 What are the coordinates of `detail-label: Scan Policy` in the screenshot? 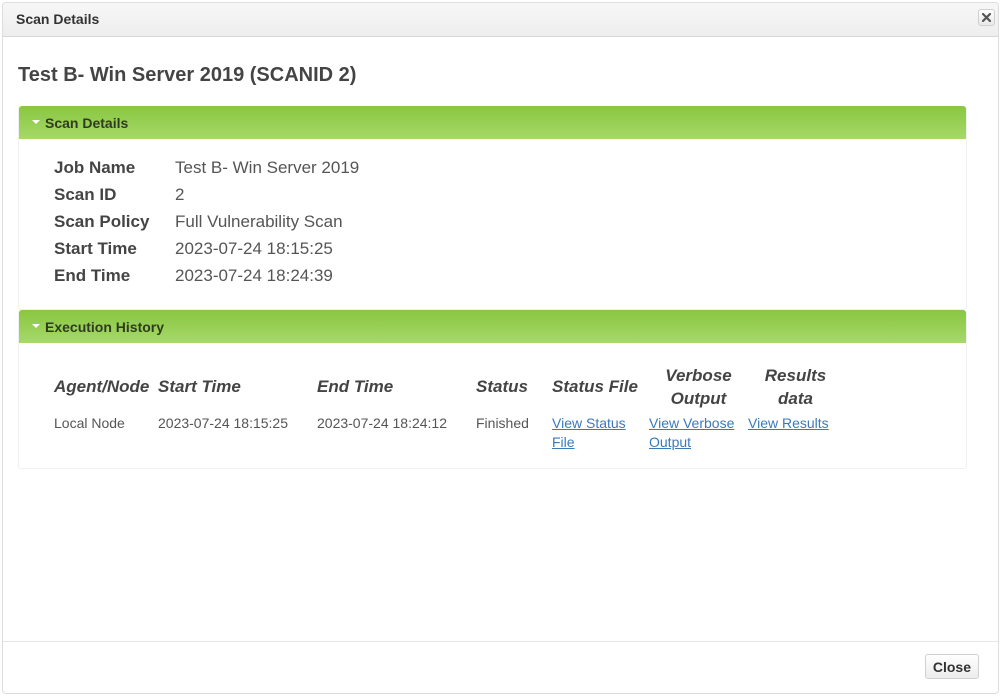 It's located at (102, 221).